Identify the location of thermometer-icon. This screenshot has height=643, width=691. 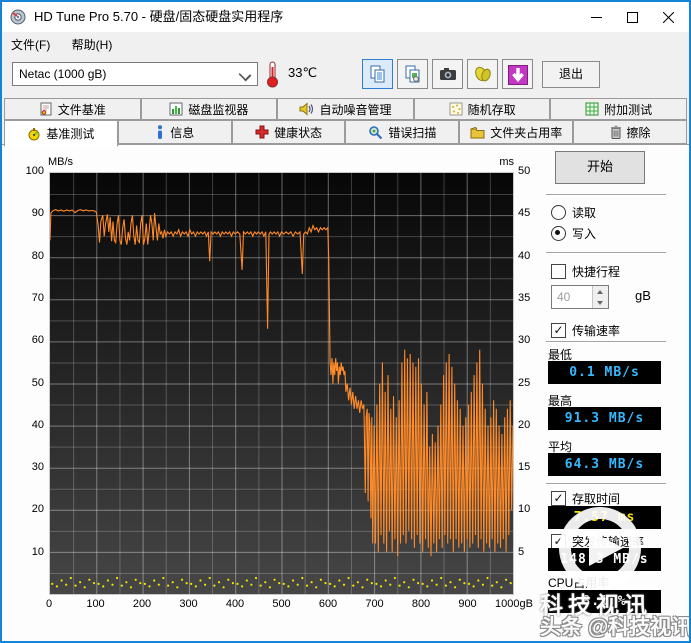
(272, 74).